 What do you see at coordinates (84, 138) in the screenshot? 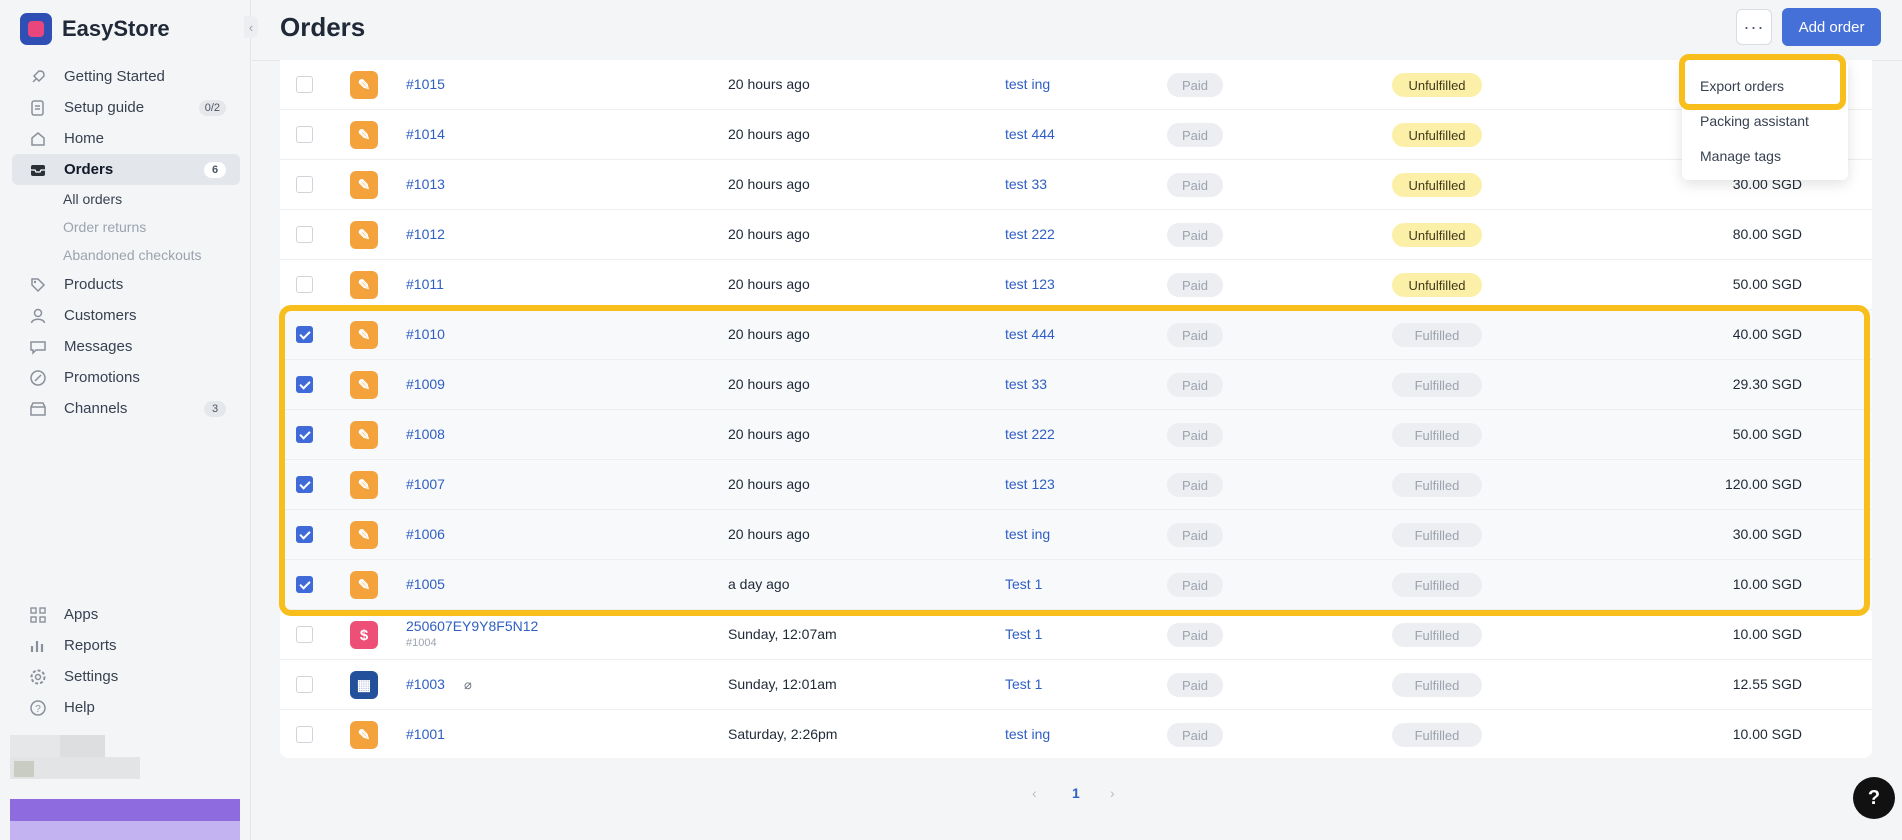
I see `sidebar-item-label: Home` at bounding box center [84, 138].